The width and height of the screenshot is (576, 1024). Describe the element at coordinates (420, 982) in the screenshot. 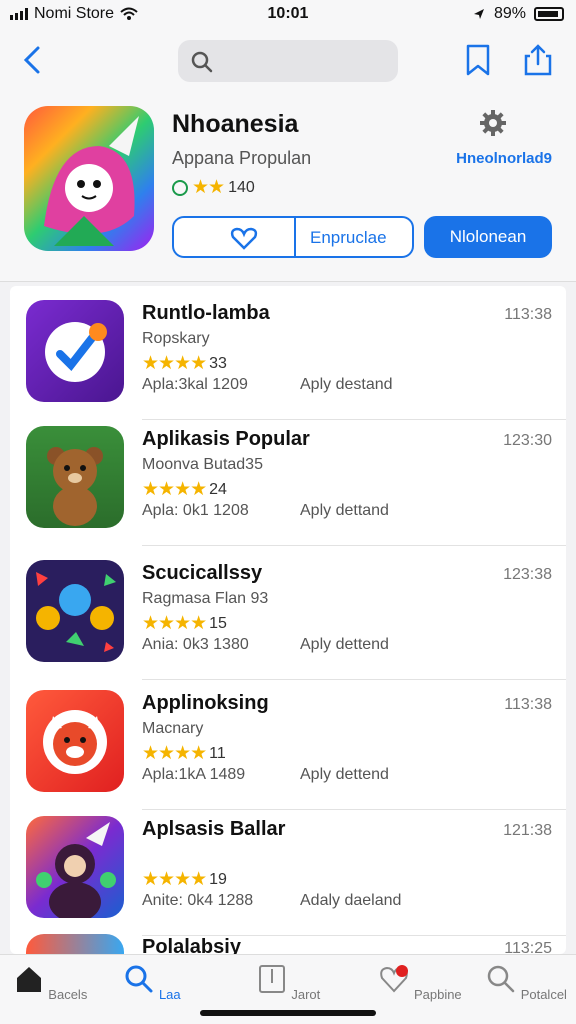

I see `tab-favorites: Papbine` at that location.